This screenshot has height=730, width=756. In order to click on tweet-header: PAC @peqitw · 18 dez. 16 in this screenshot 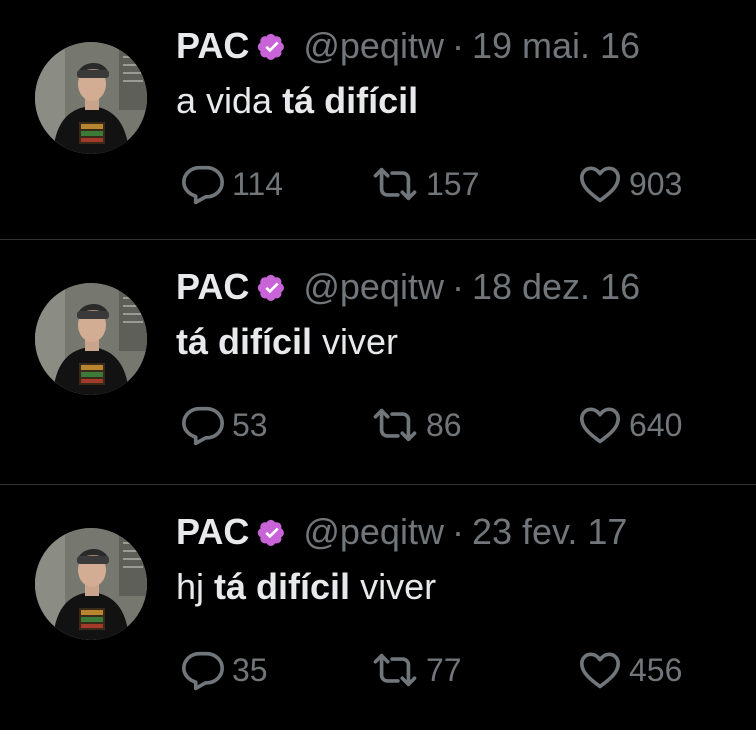, I will do `click(408, 287)`.